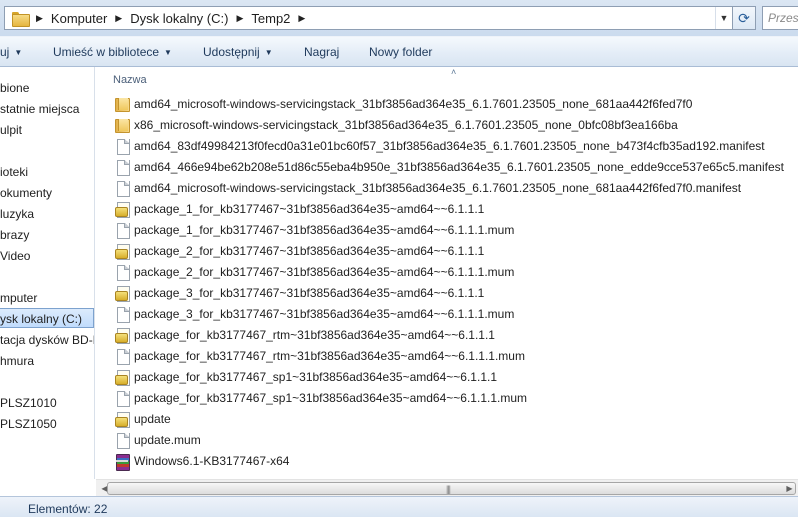 The width and height of the screenshot is (798, 517). Describe the element at coordinates (17, 214) in the screenshot. I see `nav-item-music: luzyka` at that location.